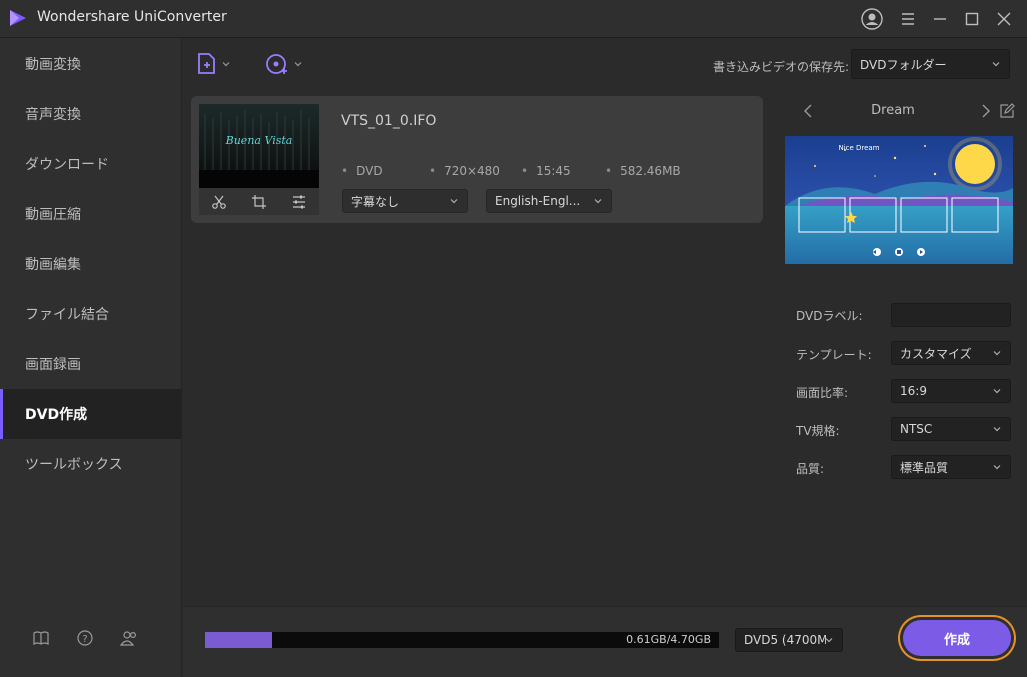 This screenshot has width=1027, height=677. Describe the element at coordinates (899, 200) in the screenshot. I see `template-preview: Nice Dream` at that location.